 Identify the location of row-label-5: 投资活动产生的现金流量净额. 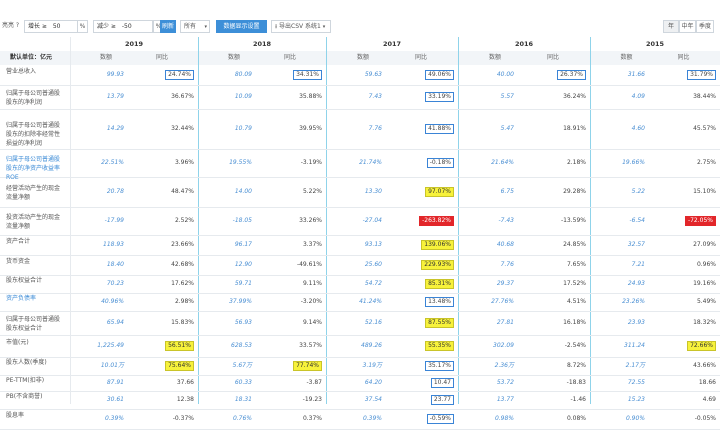
(35, 222).